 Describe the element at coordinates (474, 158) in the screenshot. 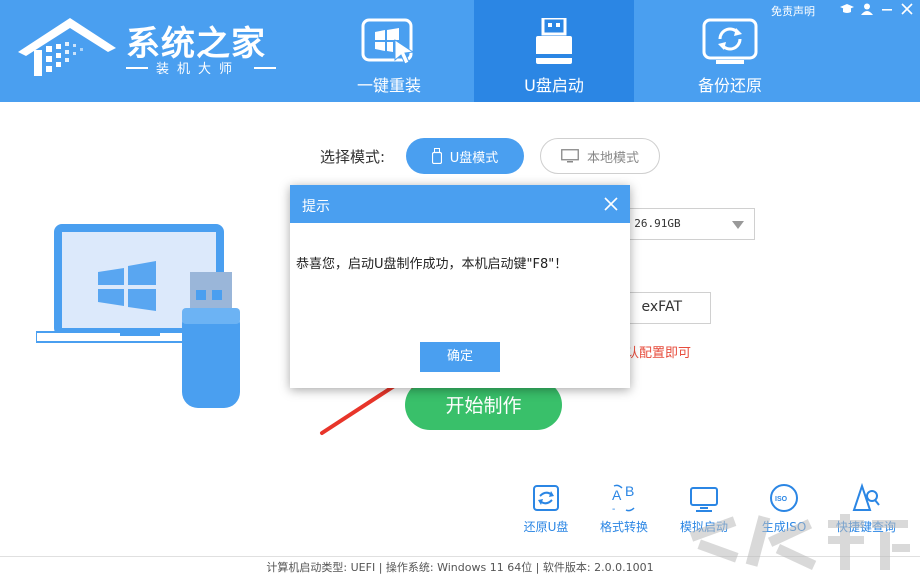

I see `usb-mode-label: U盘模式` at that location.